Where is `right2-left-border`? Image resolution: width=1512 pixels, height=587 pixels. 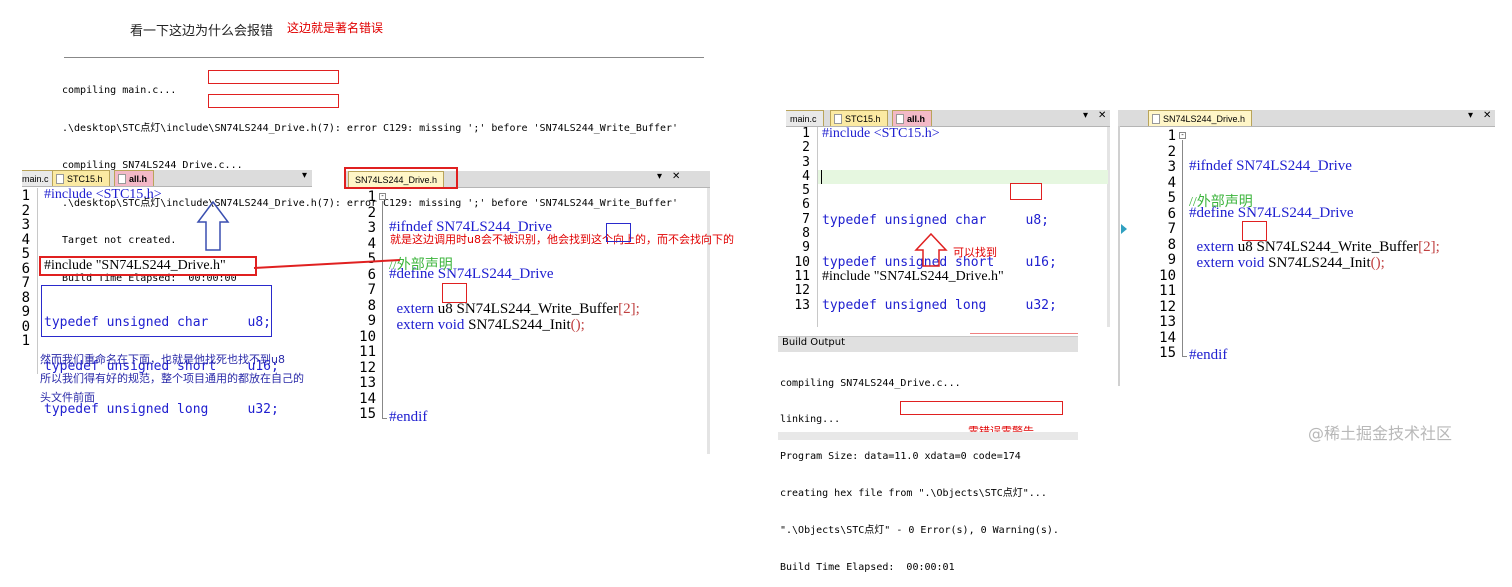 right2-left-border is located at coordinates (1119, 256).